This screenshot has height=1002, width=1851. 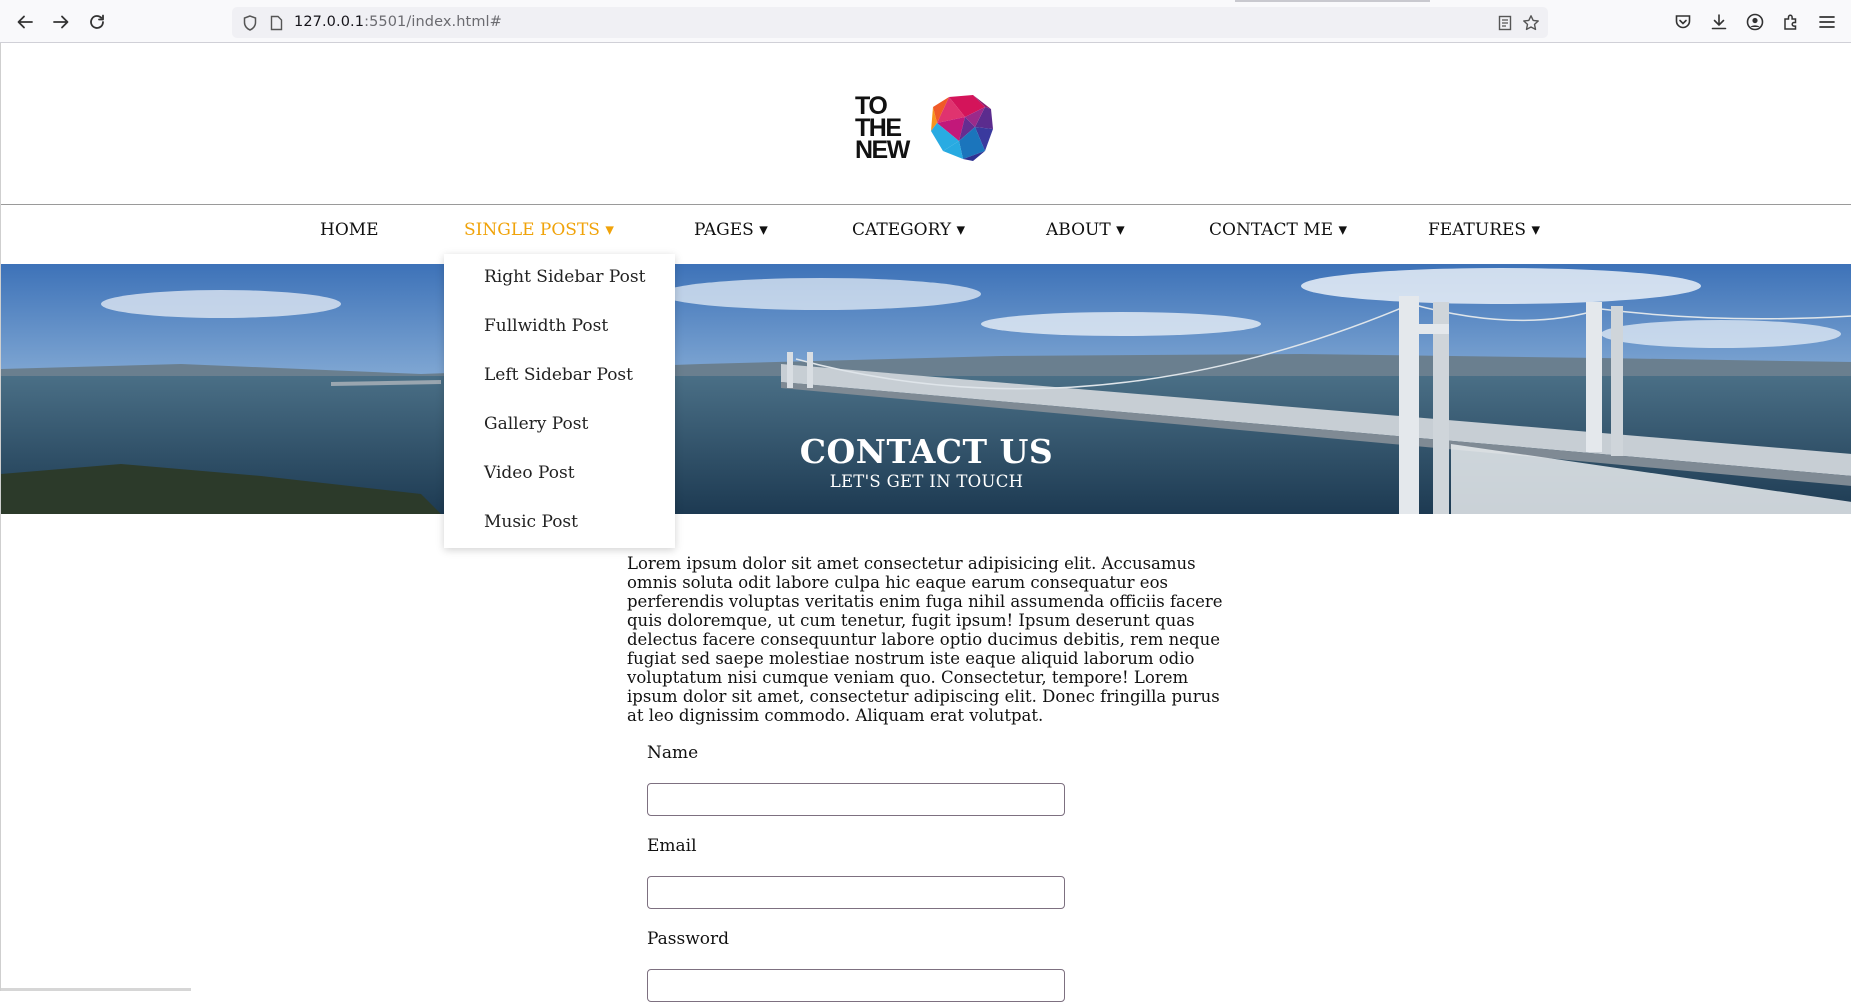 I want to click on forward-arrow-icon, so click(x=61, y=22).